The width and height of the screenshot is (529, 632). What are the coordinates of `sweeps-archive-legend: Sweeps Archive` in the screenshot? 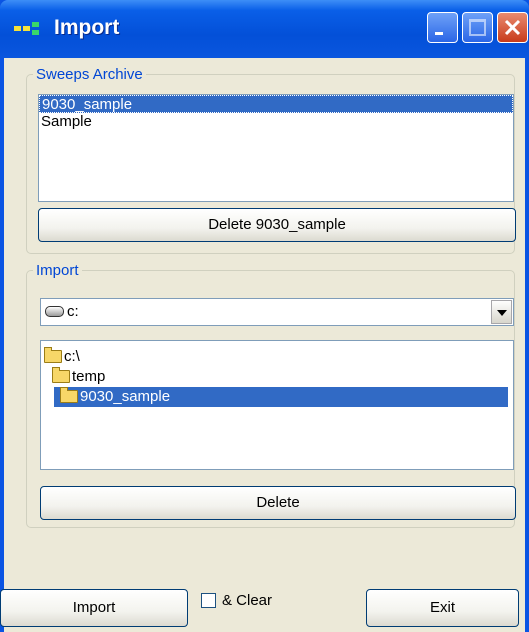 It's located at (89, 74).